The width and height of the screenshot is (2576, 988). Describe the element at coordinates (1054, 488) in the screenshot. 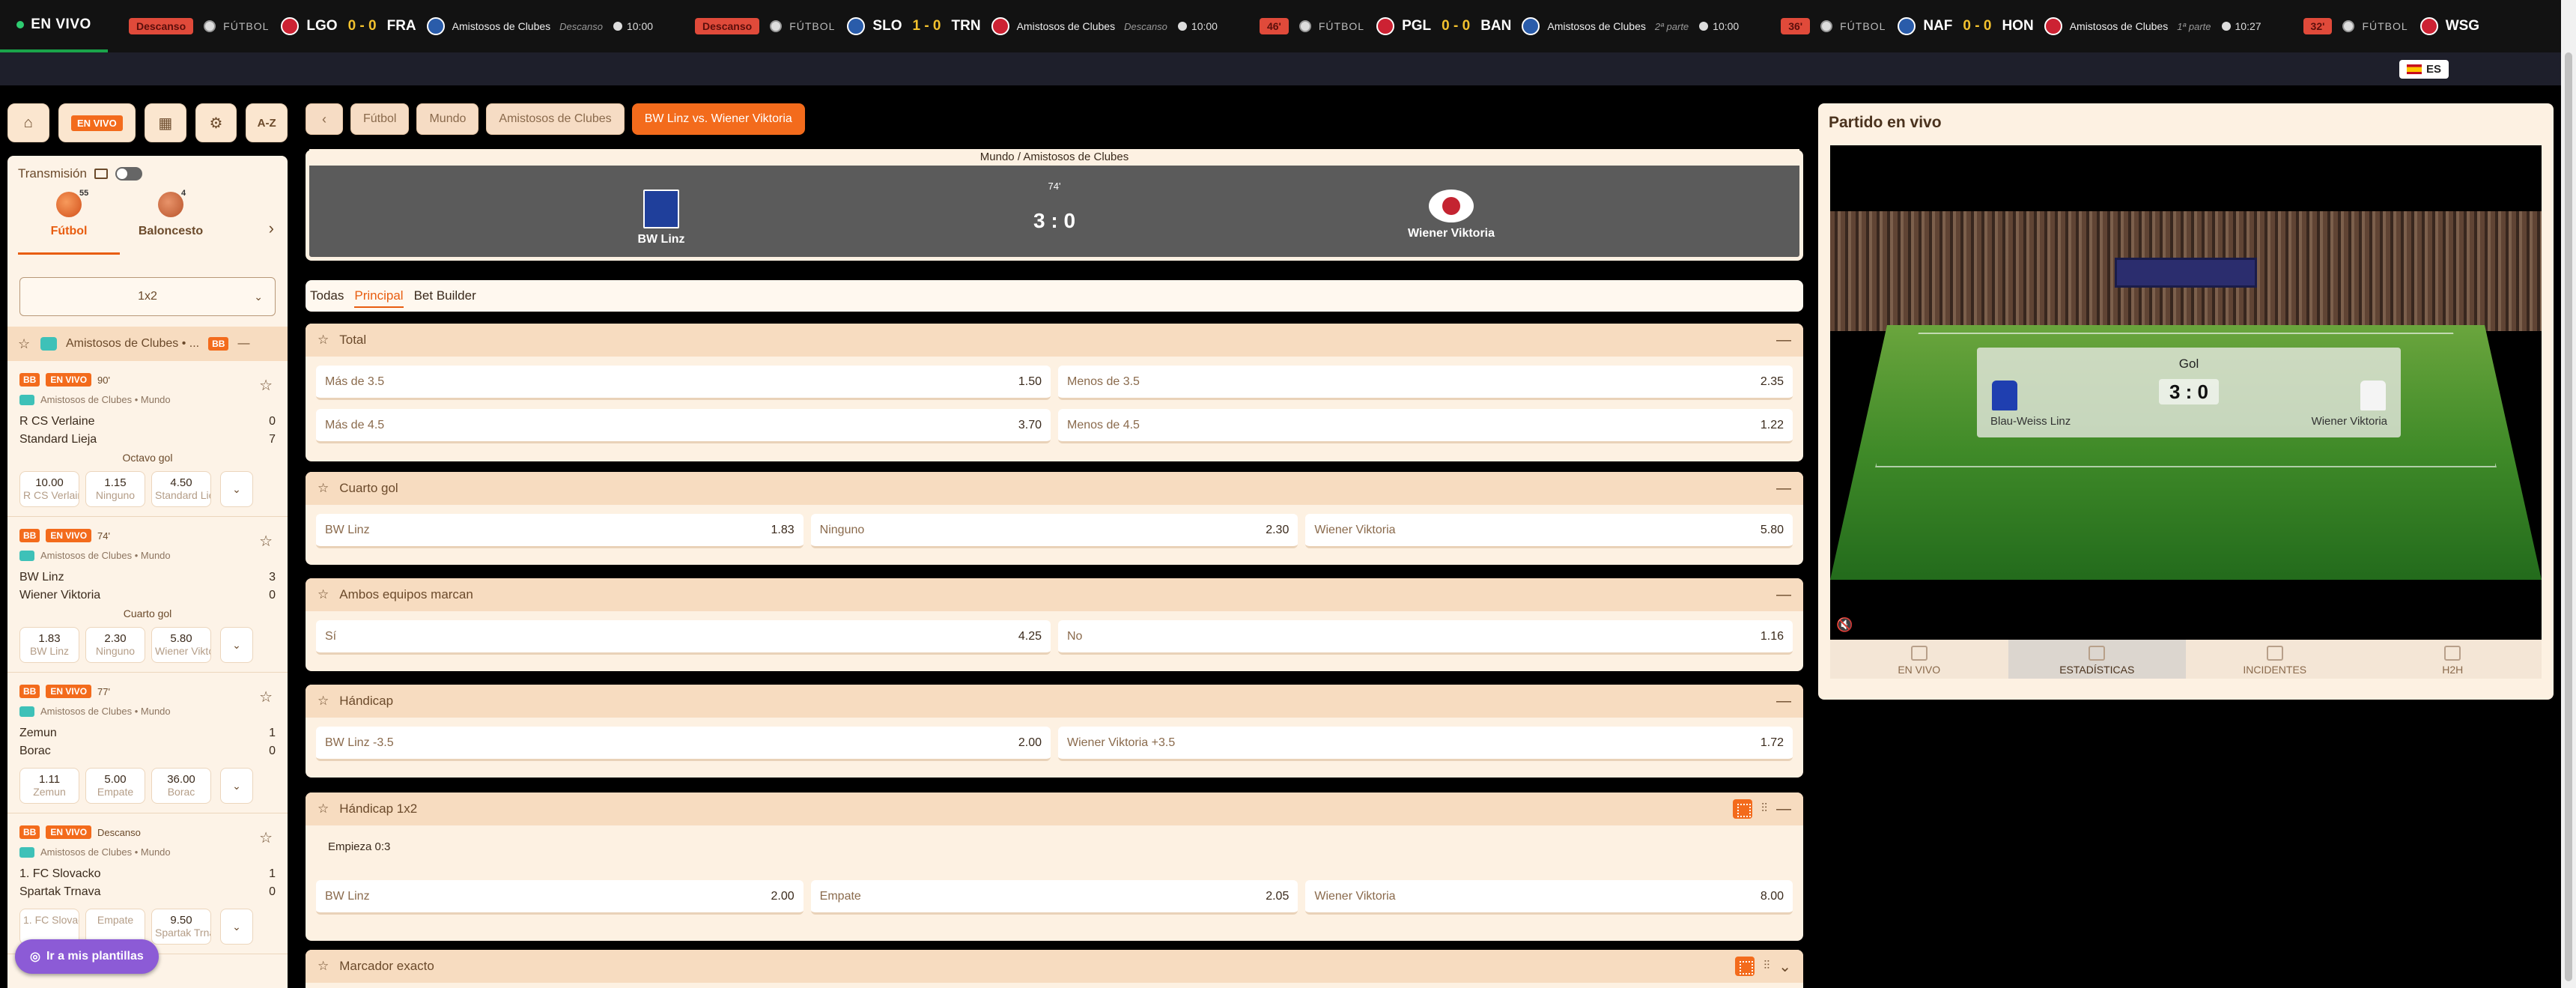

I see `market-header: ☆ Cuarto gol —` at that location.